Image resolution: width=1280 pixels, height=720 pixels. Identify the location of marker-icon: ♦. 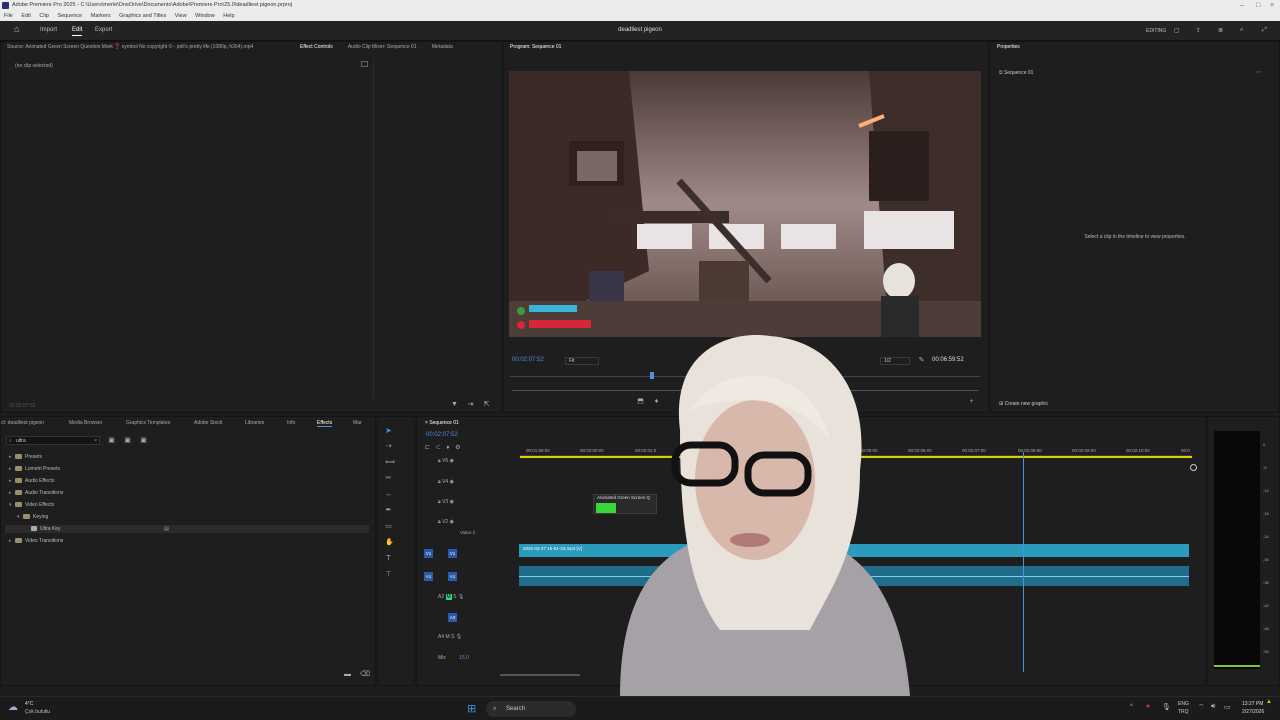
(447, 448).